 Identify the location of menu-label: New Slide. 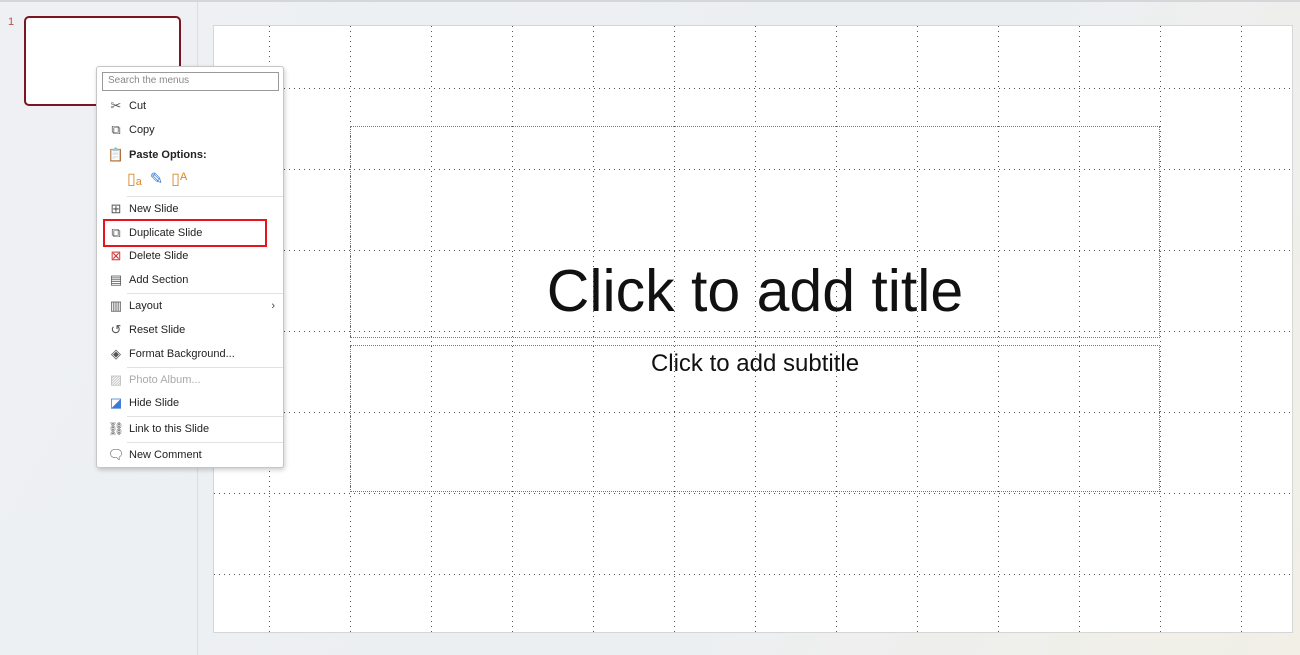
(154, 209).